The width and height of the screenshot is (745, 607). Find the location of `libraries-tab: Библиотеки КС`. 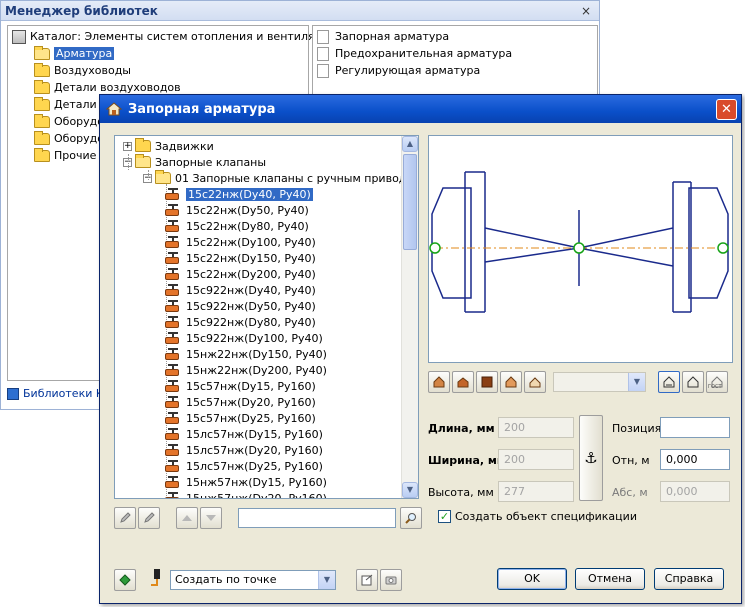

libraries-tab: Библиотеки КС is located at coordinates (56, 394).